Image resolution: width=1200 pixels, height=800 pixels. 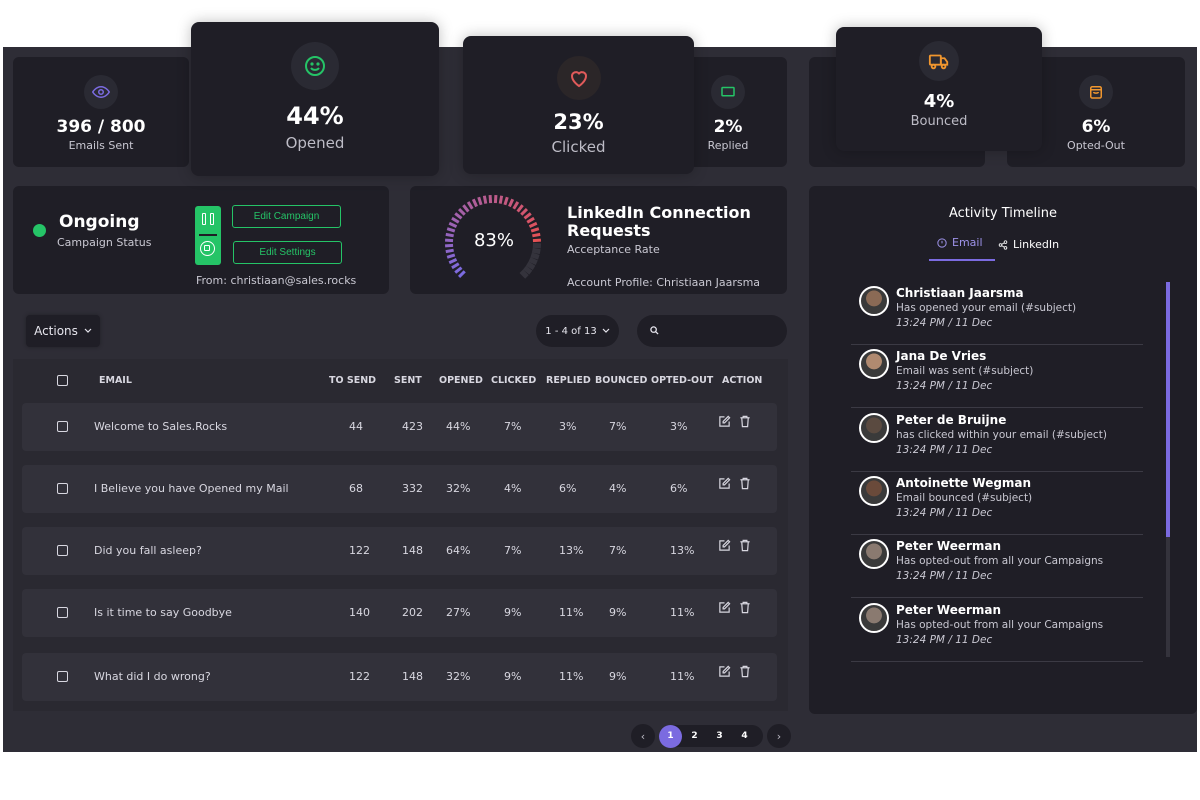 What do you see at coordinates (39, 230) in the screenshot?
I see `status-indicator` at bounding box center [39, 230].